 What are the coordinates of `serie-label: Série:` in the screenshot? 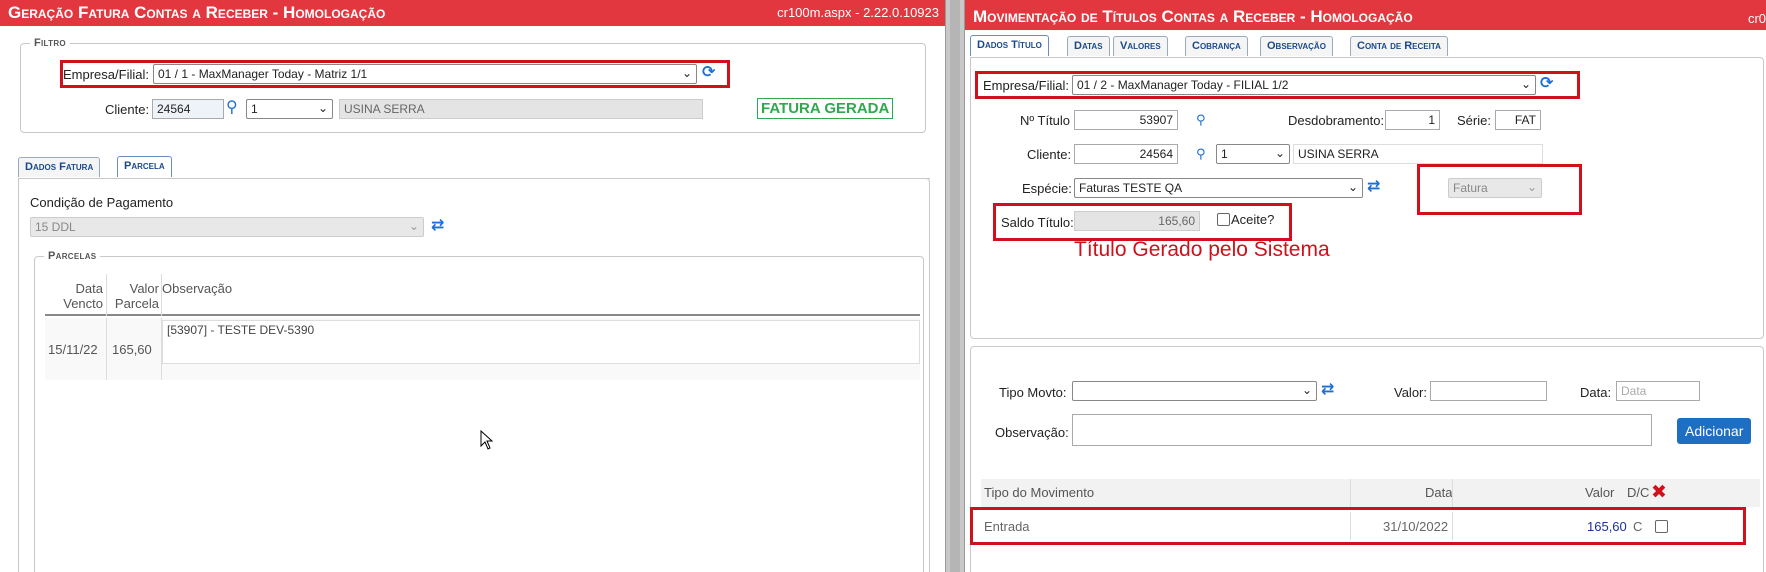 It's located at (1474, 120).